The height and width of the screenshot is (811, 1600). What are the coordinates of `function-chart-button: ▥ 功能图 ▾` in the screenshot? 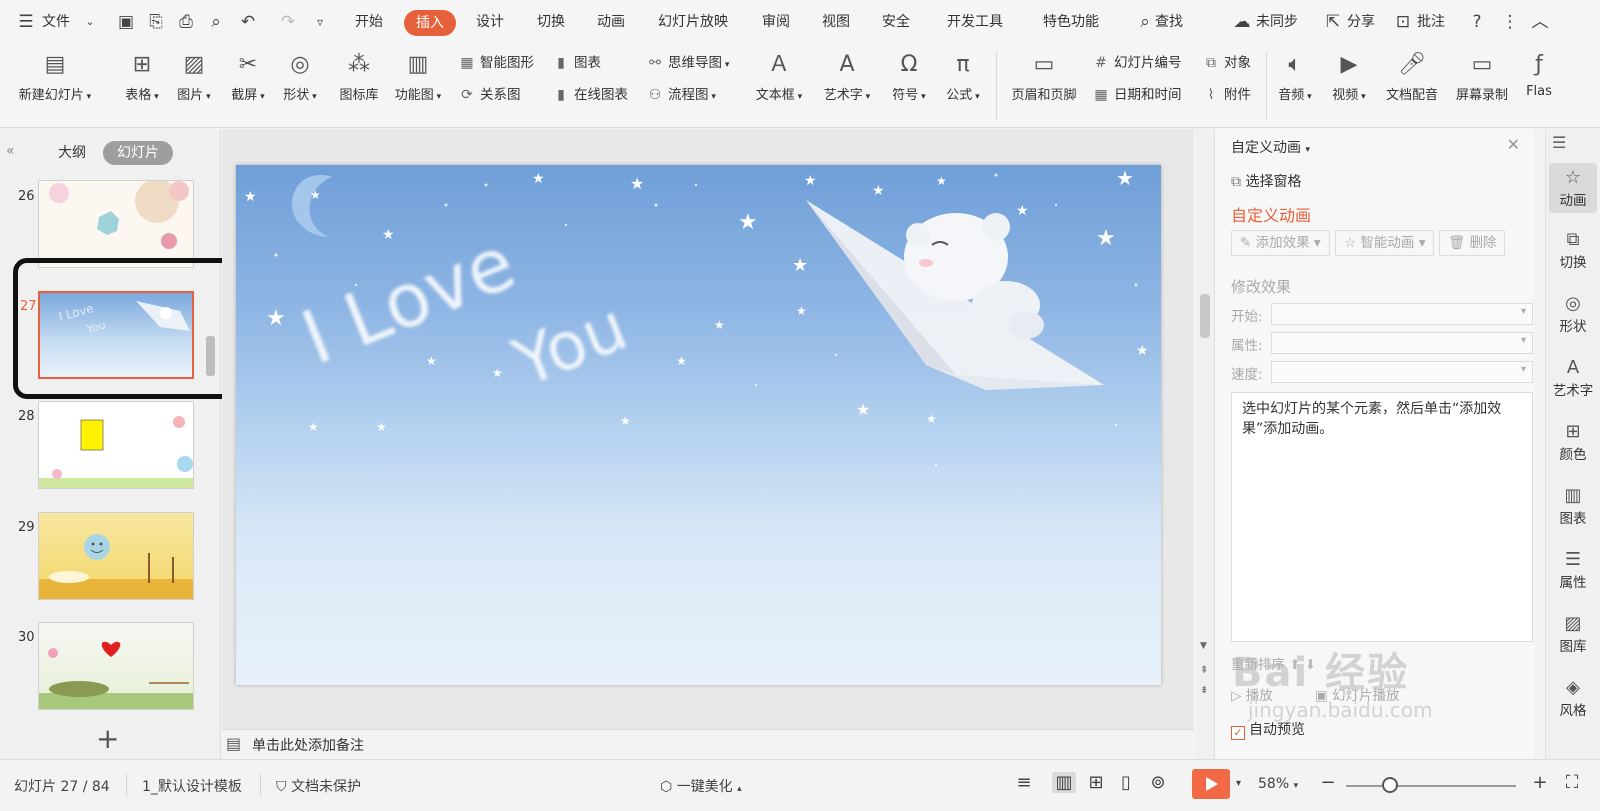 It's located at (418, 76).